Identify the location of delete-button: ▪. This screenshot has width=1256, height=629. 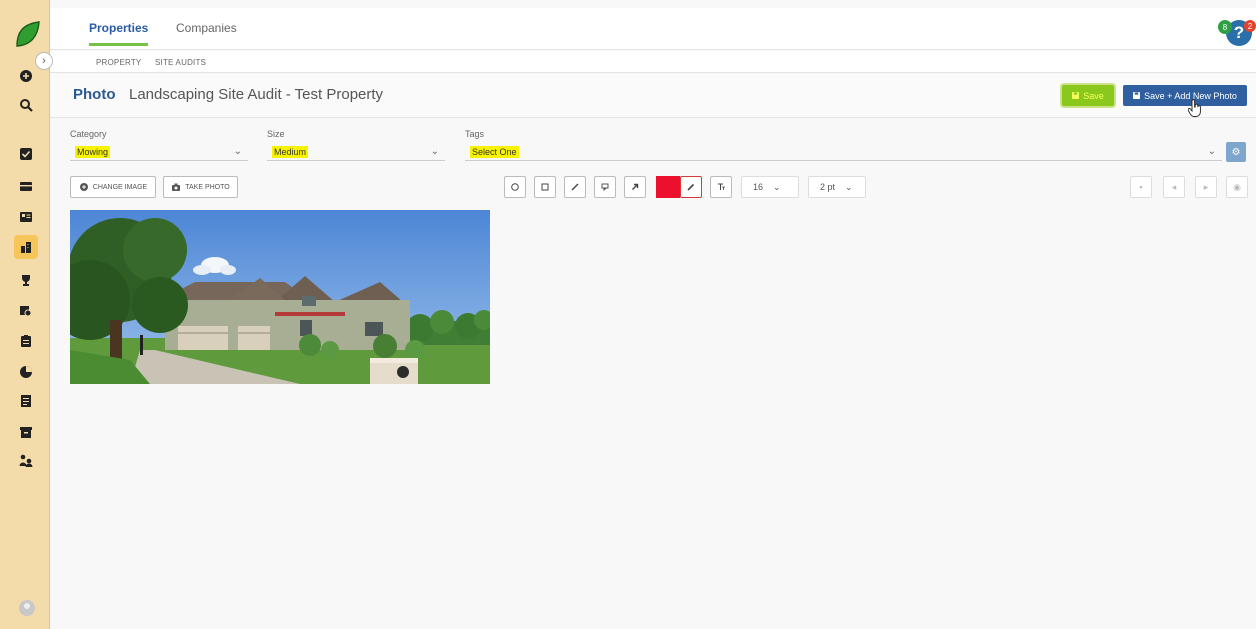
(1141, 187).